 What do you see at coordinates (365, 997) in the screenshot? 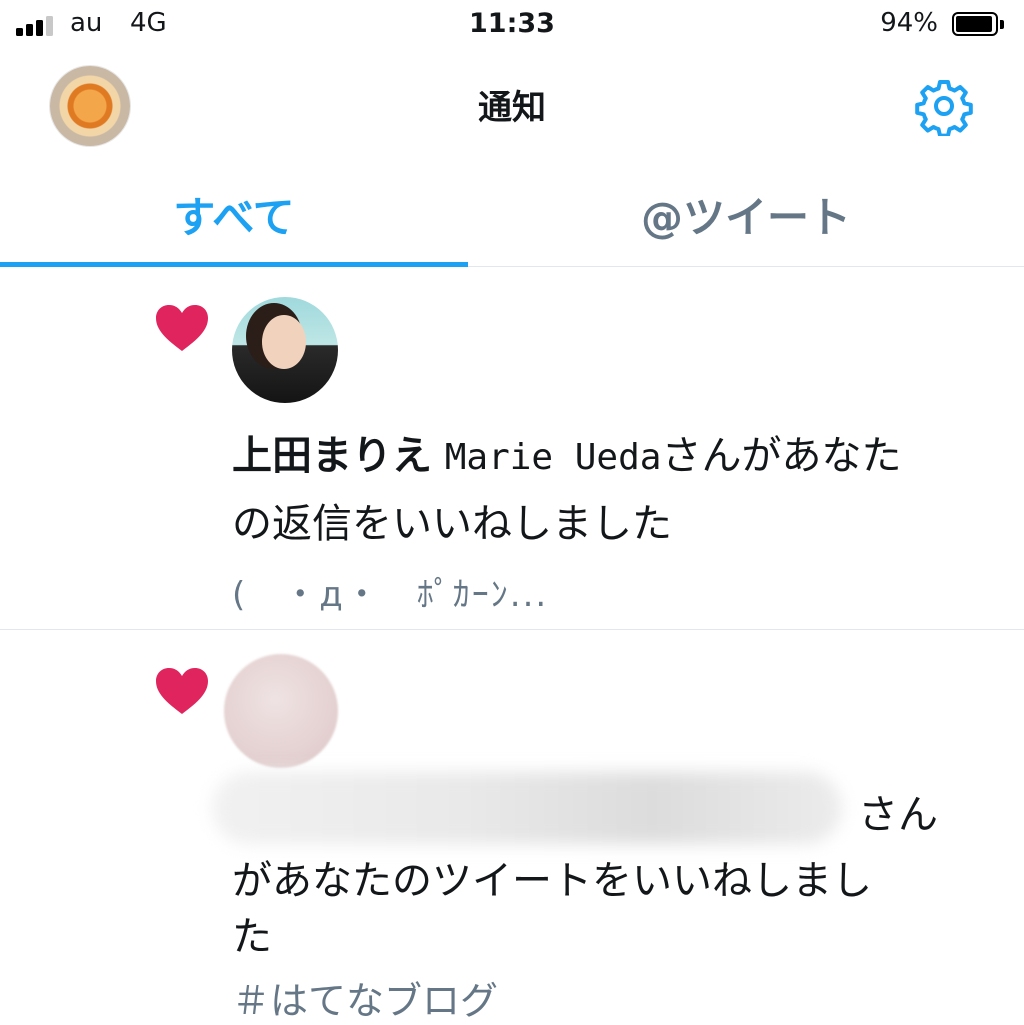
I see `tweet-preview: ＃はてなブログ` at bounding box center [365, 997].